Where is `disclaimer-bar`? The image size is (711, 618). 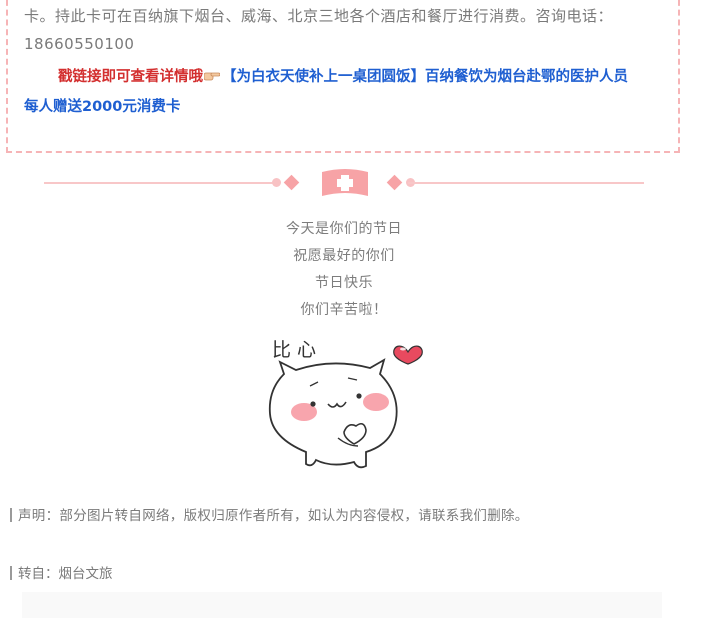
disclaimer-bar is located at coordinates (11, 515).